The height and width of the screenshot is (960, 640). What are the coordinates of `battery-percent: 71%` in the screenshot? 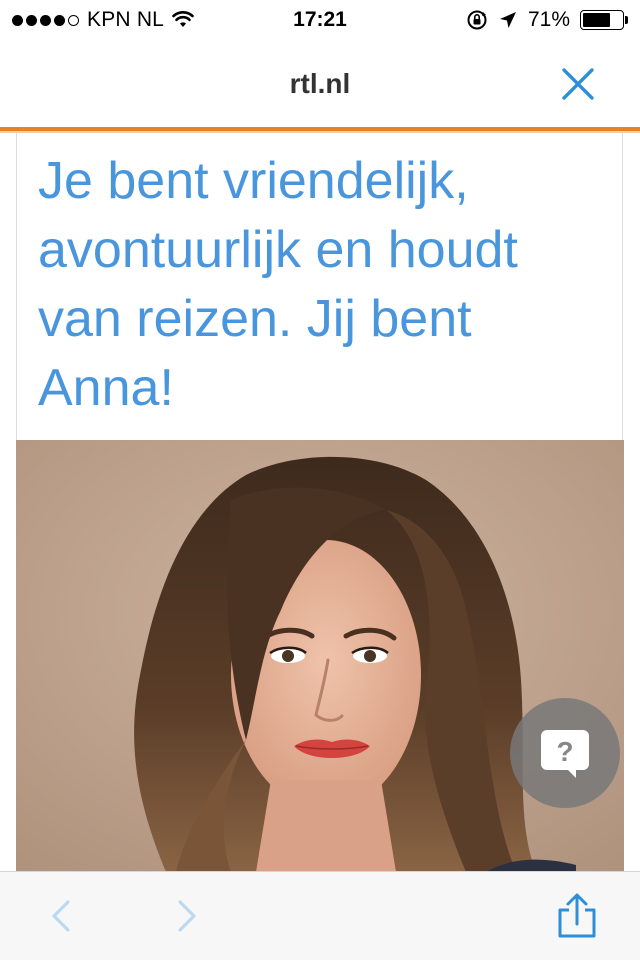 It's located at (548, 19).